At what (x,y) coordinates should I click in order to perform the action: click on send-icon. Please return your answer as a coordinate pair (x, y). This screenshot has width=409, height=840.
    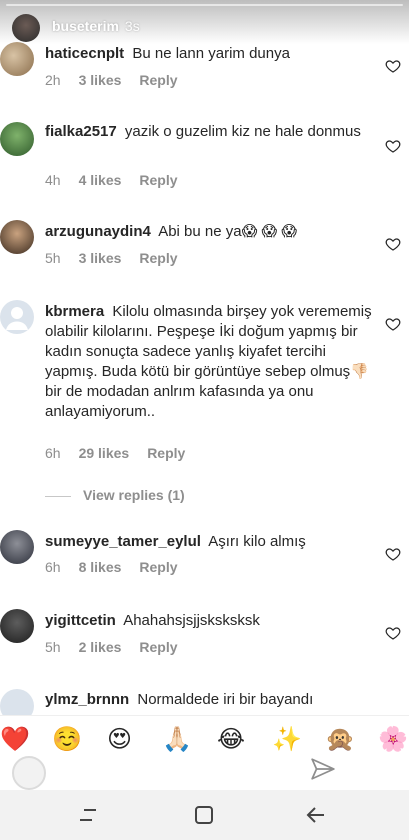
    Looking at the image, I should click on (323, 769).